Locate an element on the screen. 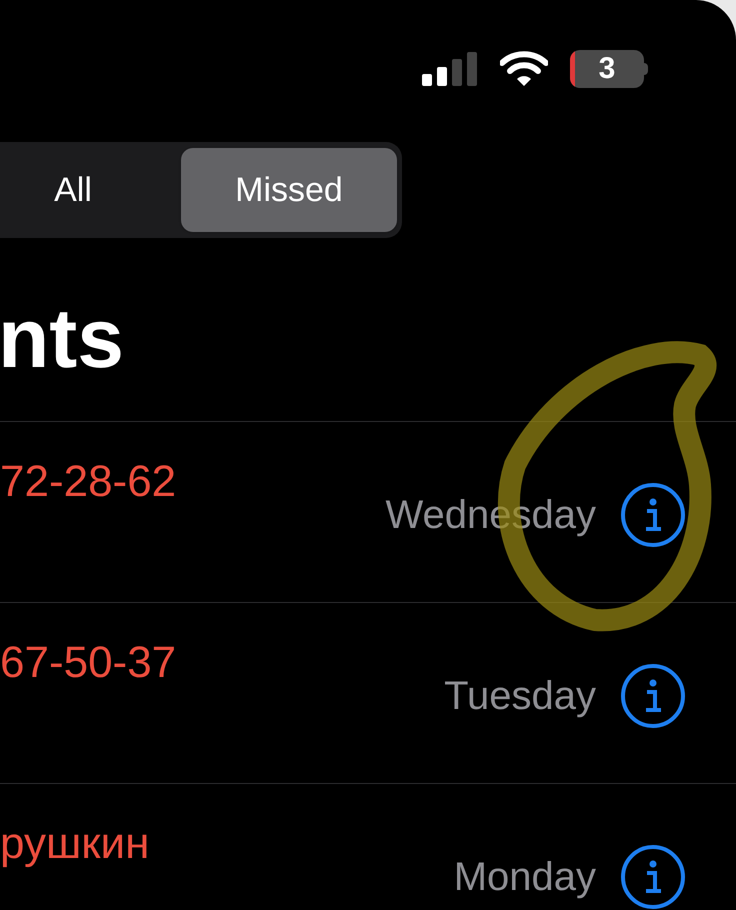 The height and width of the screenshot is (910, 736). call-date: Monday is located at coordinates (525, 877).